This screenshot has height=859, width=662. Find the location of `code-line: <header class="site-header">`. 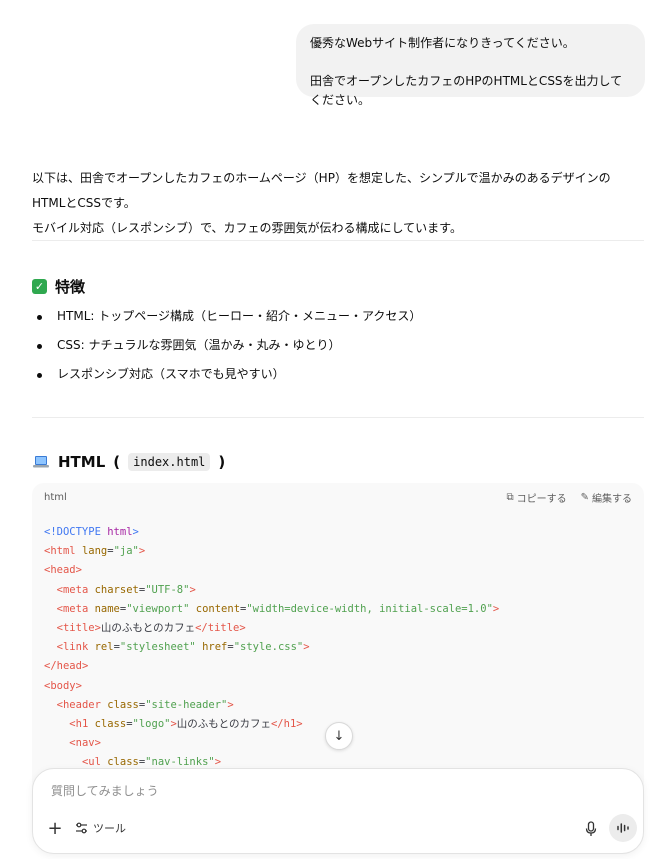

code-line: <header class="site-header"> is located at coordinates (145, 704).